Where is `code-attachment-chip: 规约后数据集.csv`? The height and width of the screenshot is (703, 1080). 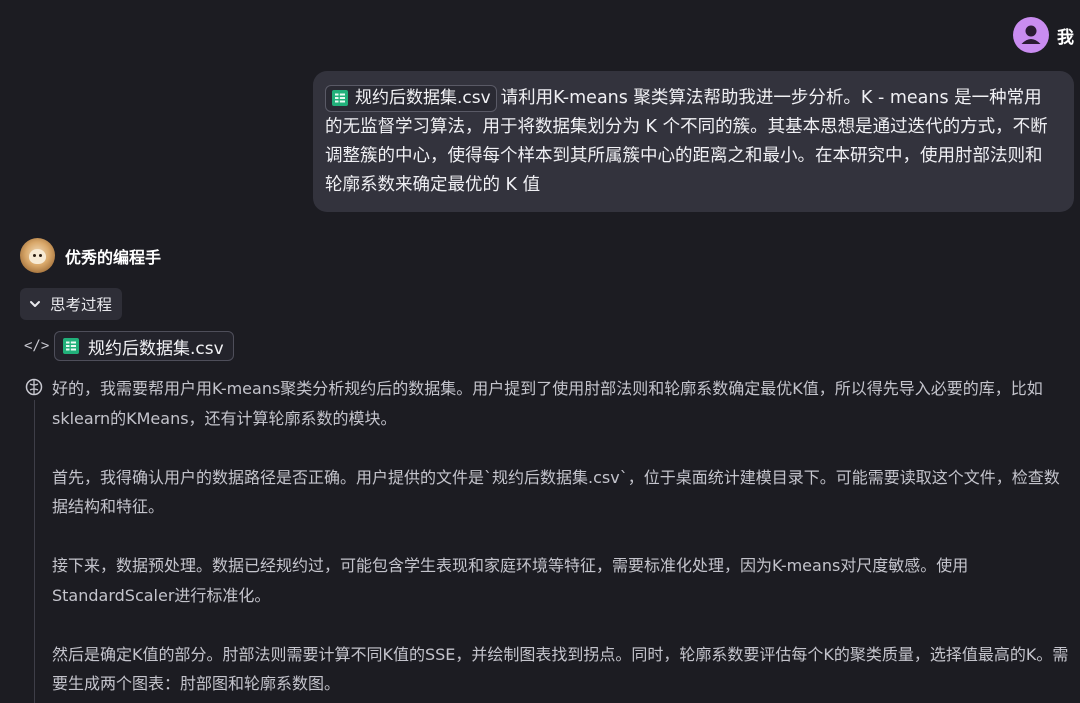
code-attachment-chip: 规约后数据集.csv is located at coordinates (144, 346).